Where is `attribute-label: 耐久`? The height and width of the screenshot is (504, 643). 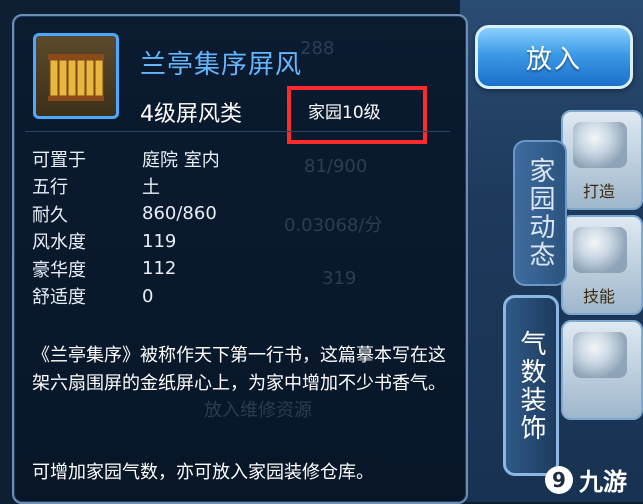
attribute-label: 耐久 is located at coordinates (50, 215).